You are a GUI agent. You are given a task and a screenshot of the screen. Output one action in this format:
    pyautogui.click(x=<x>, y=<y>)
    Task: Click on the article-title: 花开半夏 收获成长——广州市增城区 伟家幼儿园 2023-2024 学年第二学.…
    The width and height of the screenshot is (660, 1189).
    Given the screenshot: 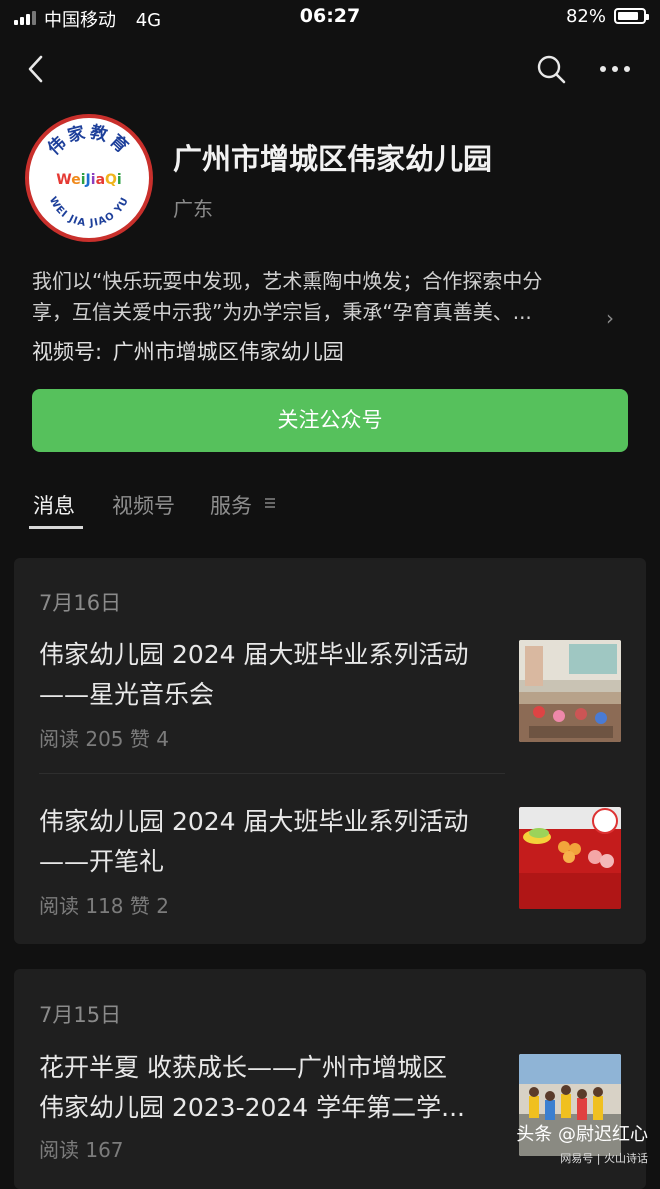 What is the action you would take?
    pyautogui.click(x=252, y=1087)
    